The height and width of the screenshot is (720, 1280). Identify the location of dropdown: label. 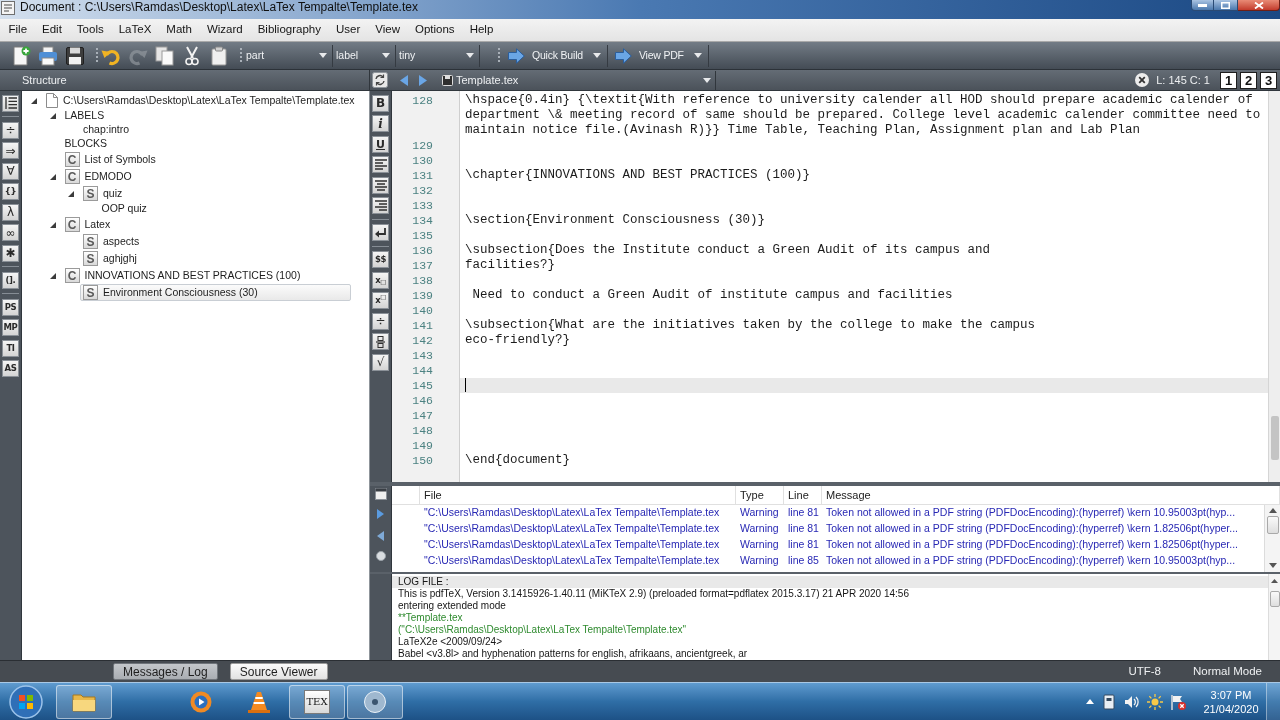
(364, 55).